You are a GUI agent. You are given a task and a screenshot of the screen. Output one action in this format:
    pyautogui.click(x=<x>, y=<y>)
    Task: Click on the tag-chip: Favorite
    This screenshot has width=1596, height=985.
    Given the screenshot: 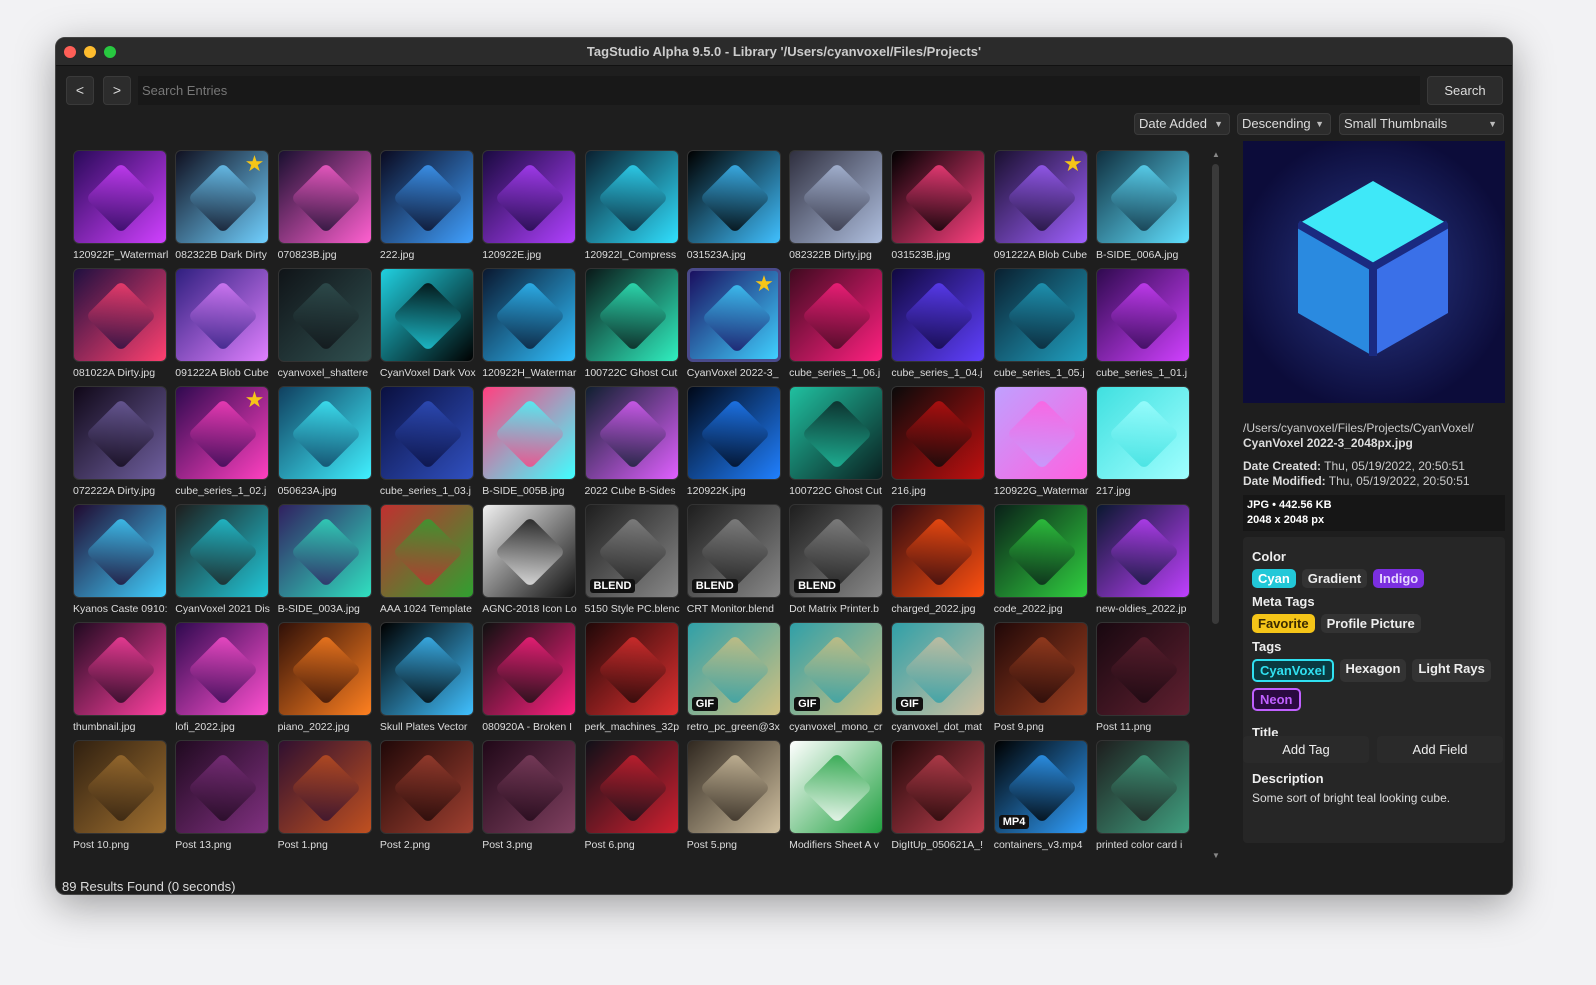 What is the action you would take?
    pyautogui.click(x=1283, y=623)
    